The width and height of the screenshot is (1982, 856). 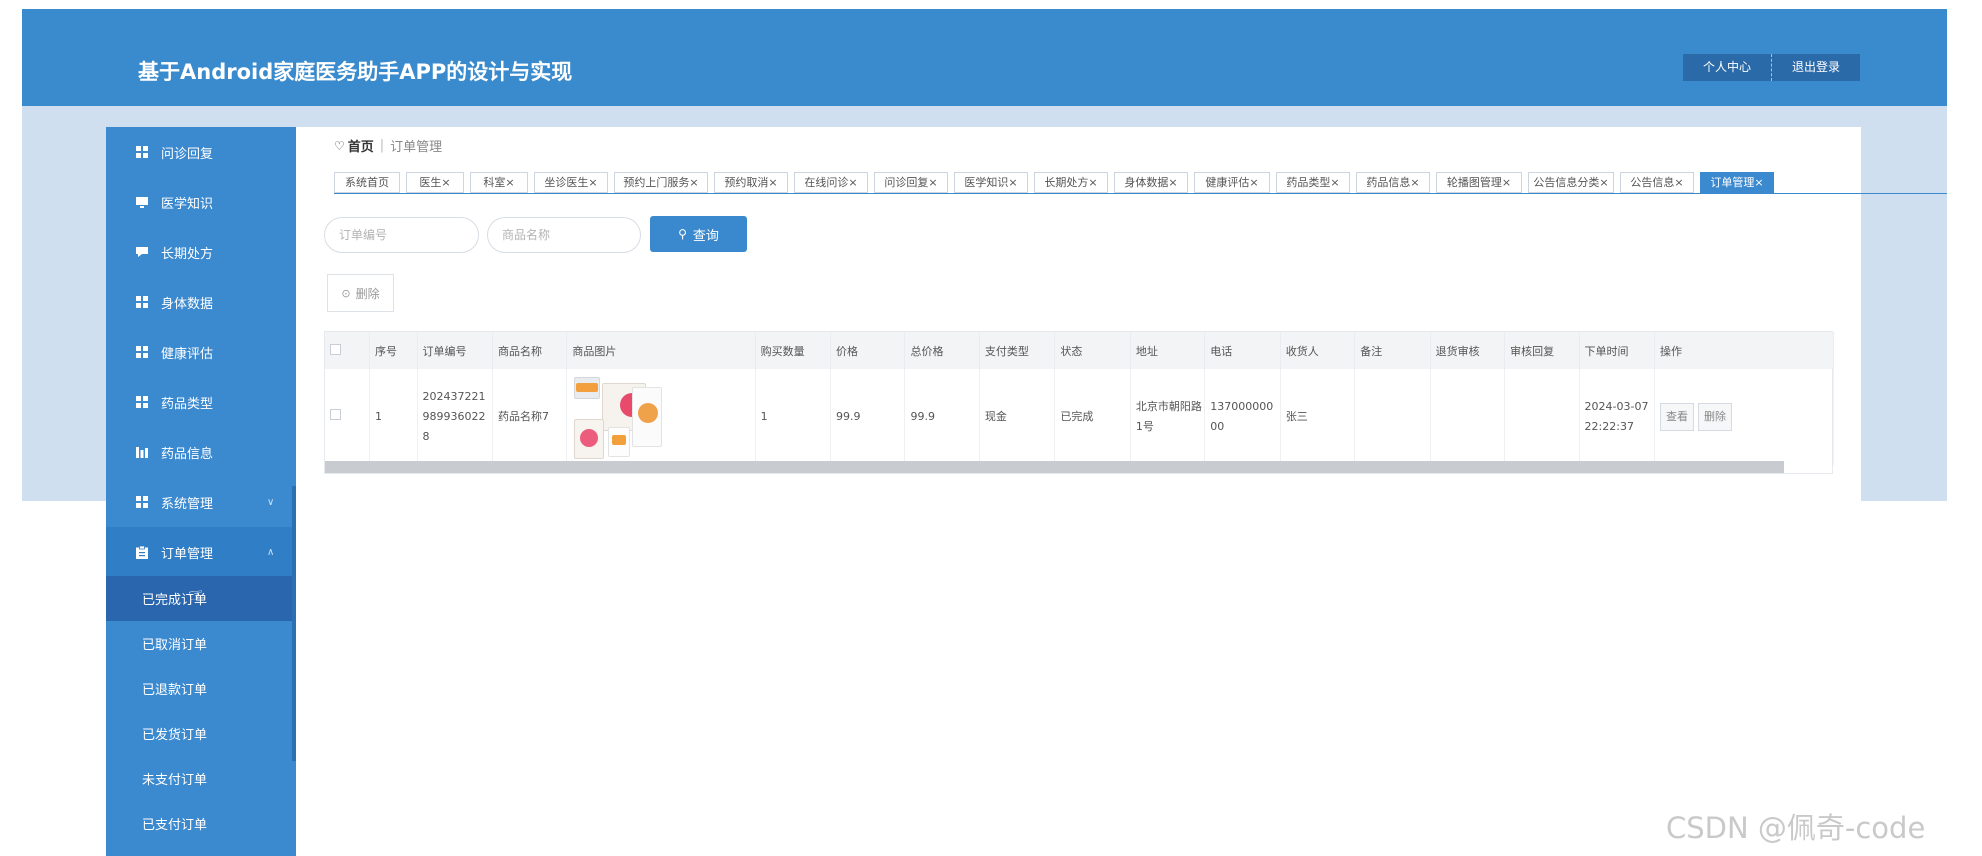 What do you see at coordinates (984, 116) in the screenshot?
I see `header-band` at bounding box center [984, 116].